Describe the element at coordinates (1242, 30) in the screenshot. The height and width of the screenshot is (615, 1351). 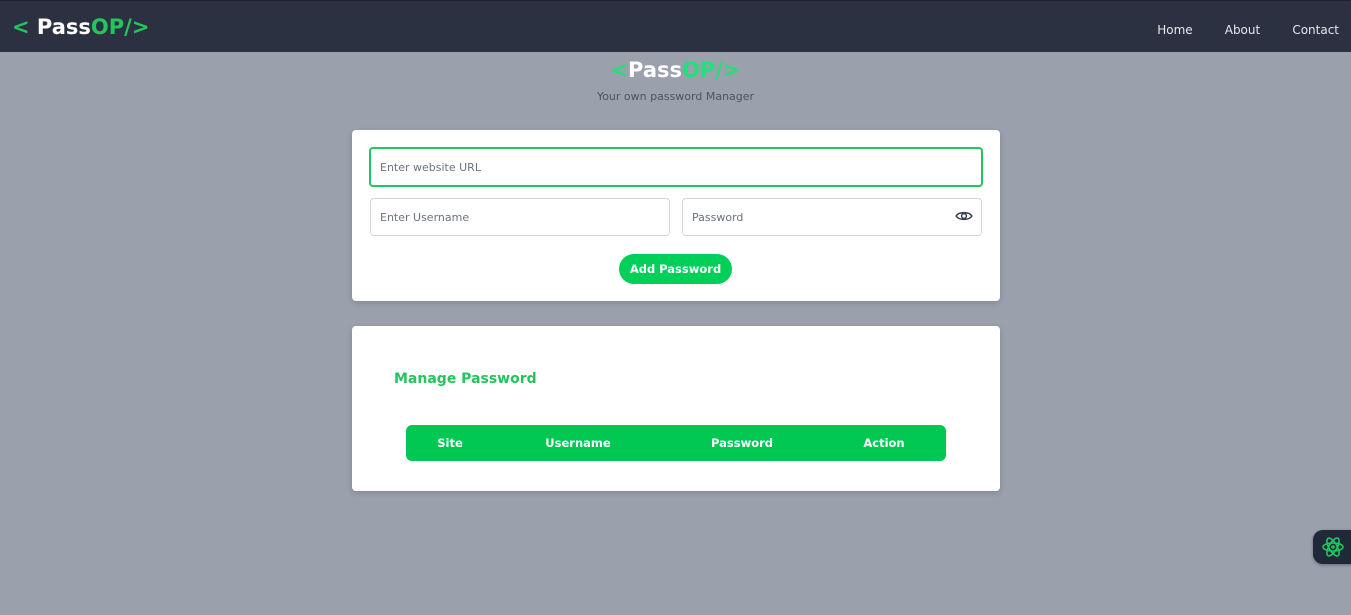
I see `nav-link-about: About` at that location.